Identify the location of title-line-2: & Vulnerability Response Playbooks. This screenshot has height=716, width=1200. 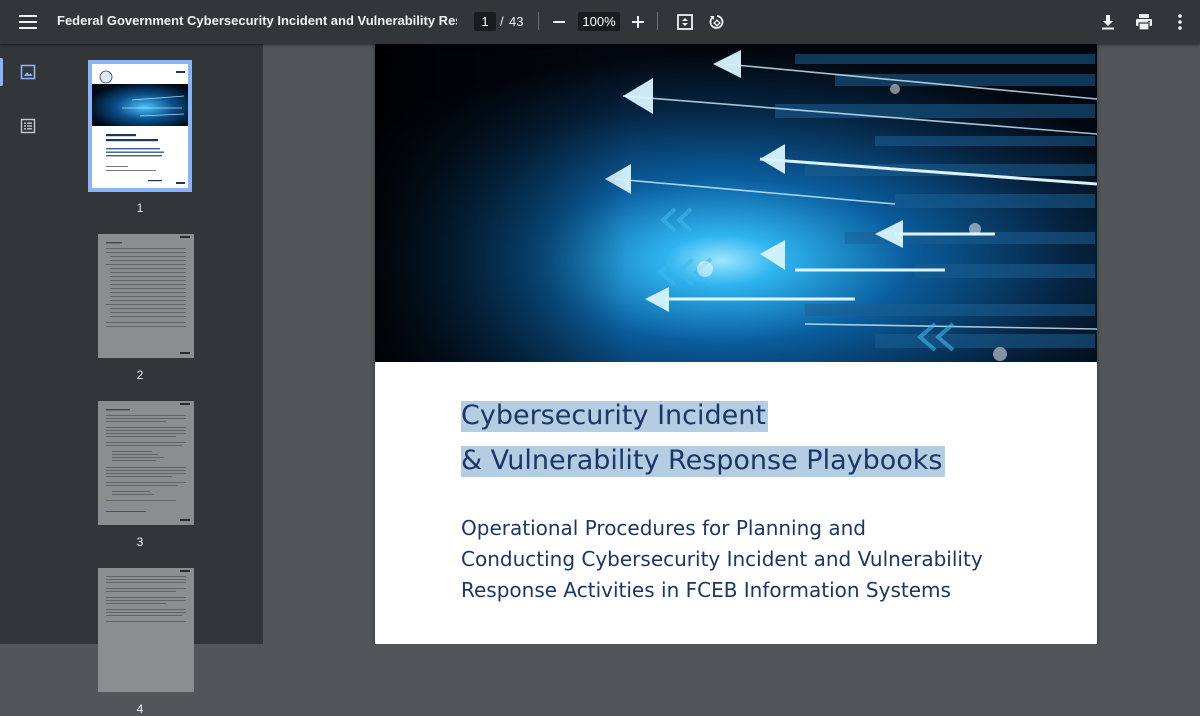
(703, 461).